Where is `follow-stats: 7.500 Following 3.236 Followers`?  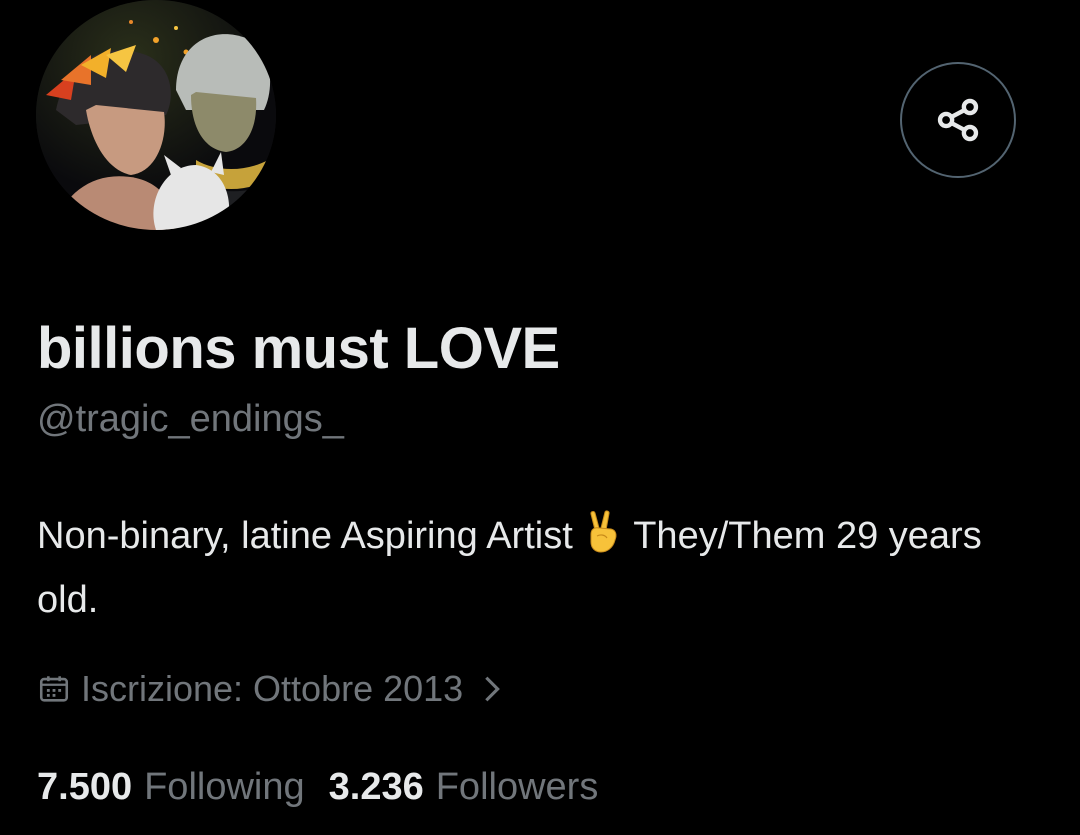
follow-stats: 7.500 Following 3.236 Followers is located at coordinates (317, 787).